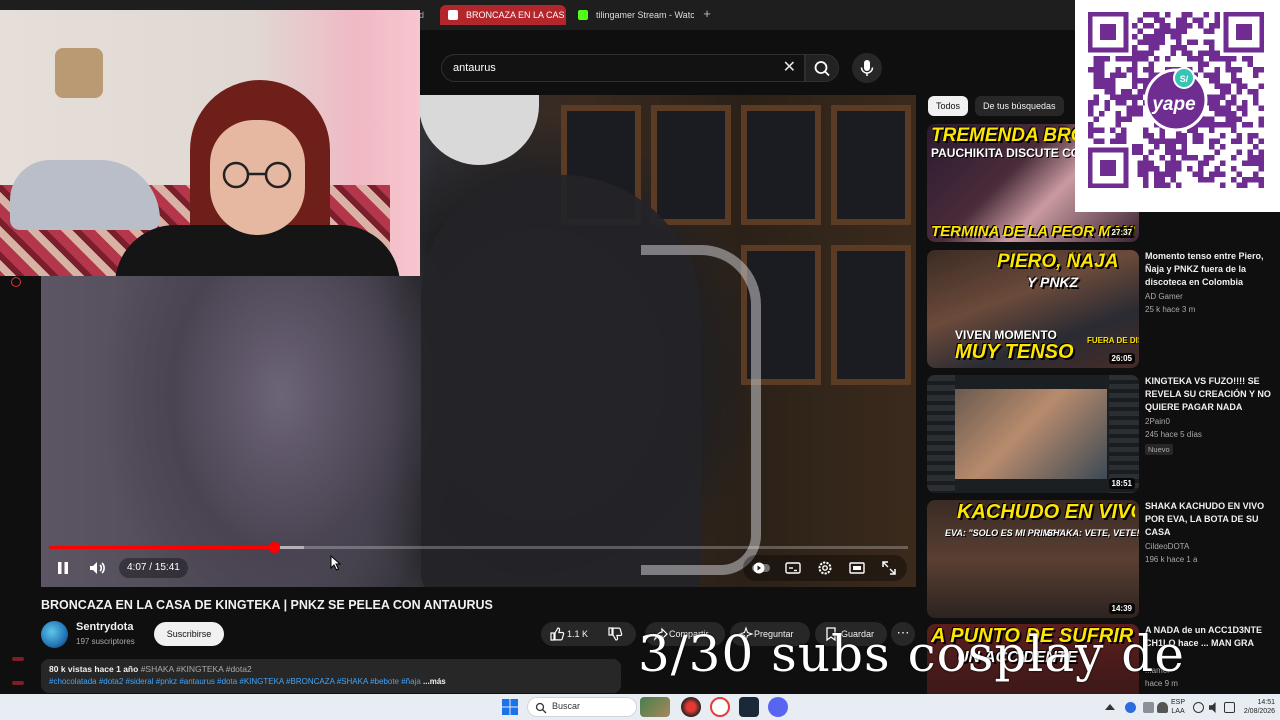 The height and width of the screenshot is (720, 1280). Describe the element at coordinates (478, 547) in the screenshot. I see `progress-bar` at that location.